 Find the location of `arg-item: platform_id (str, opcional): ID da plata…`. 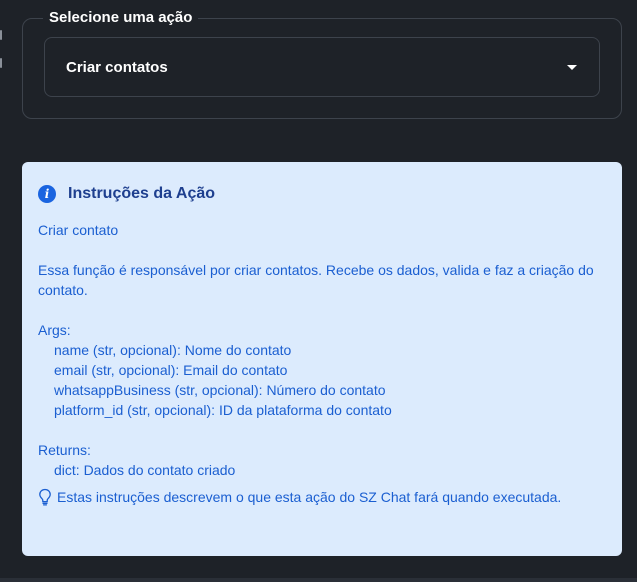

arg-item: platform_id (str, opcional): ID da plata… is located at coordinates (223, 410).